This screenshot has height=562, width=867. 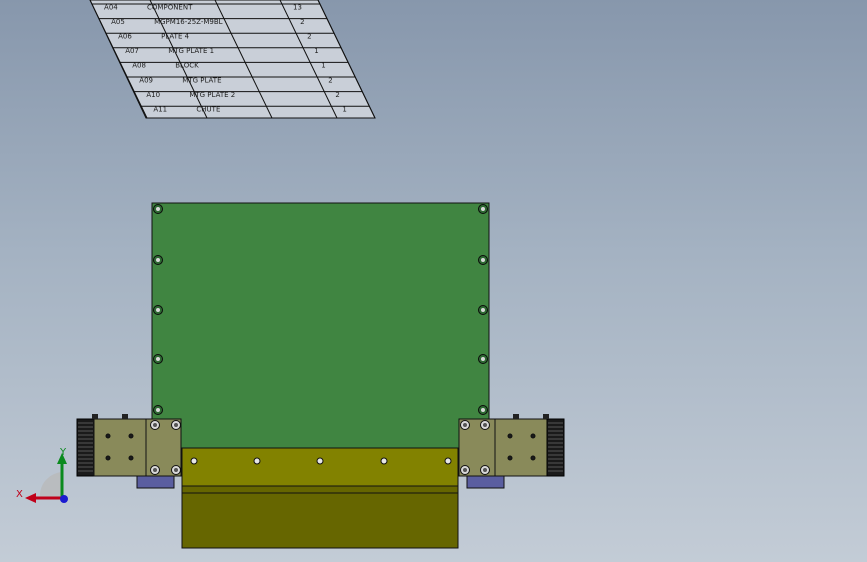 What do you see at coordinates (320, 467) in the screenshot?
I see `chute-upper-face` at bounding box center [320, 467].